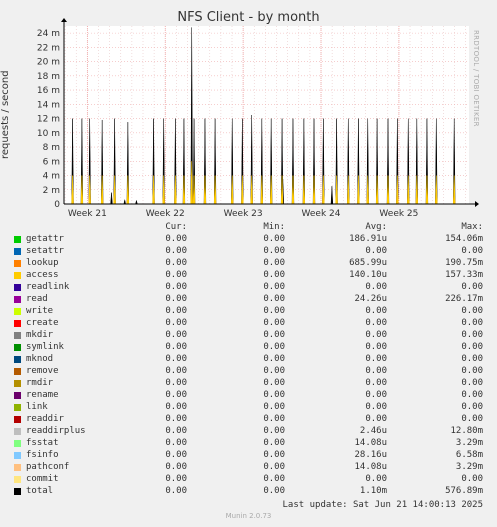 The width and height of the screenshot is (497, 527). Describe the element at coordinates (248, 396) in the screenshot. I see `legend-row-rename: rename 0.00 0.00 0.00 0.00` at that location.